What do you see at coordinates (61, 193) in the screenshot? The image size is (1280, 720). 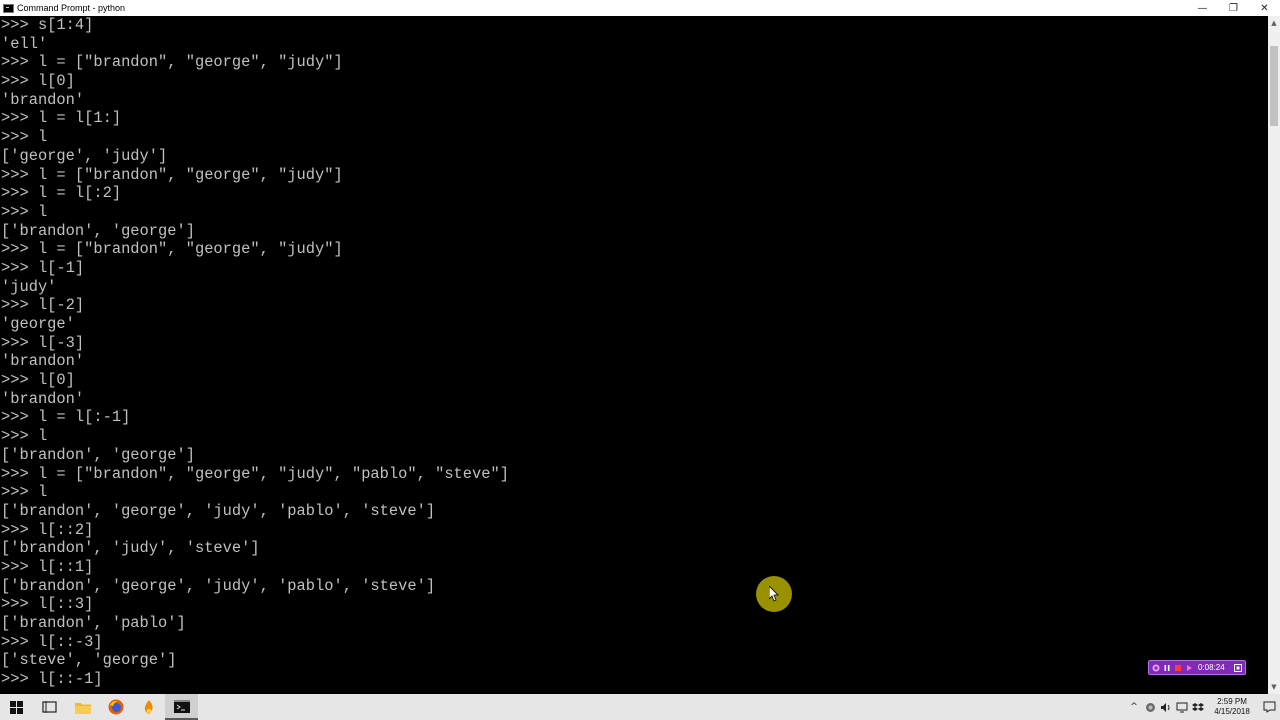 I see `console-line: >>> l = l[:2]` at bounding box center [61, 193].